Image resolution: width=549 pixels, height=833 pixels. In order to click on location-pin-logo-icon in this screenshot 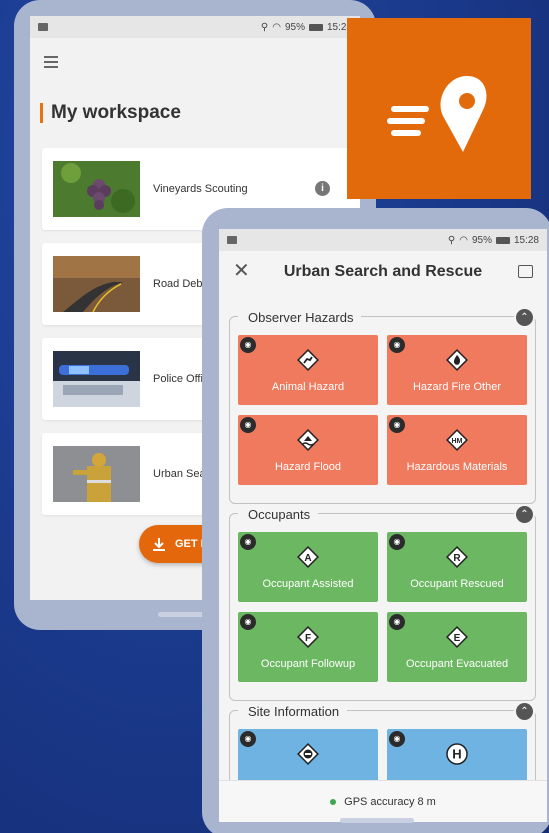, I will do `click(437, 114)`.